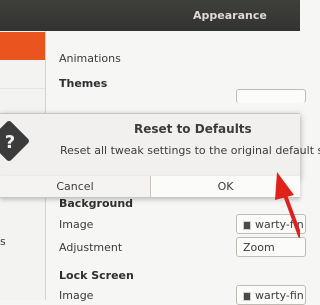  What do you see at coordinates (259, 247) in the screenshot?
I see `background-adjustment-value: Zoom` at bounding box center [259, 247].